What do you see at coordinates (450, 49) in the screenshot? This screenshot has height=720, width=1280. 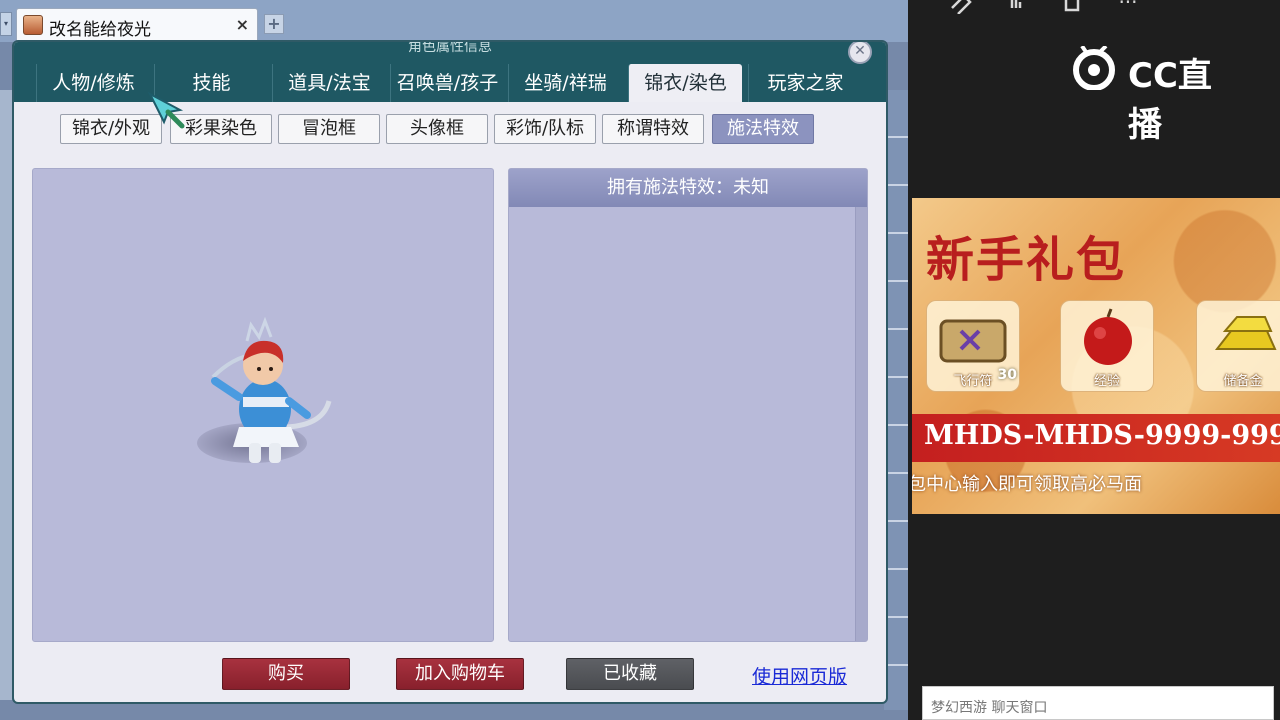 I see `window-title: 角色属性信息` at bounding box center [450, 49].